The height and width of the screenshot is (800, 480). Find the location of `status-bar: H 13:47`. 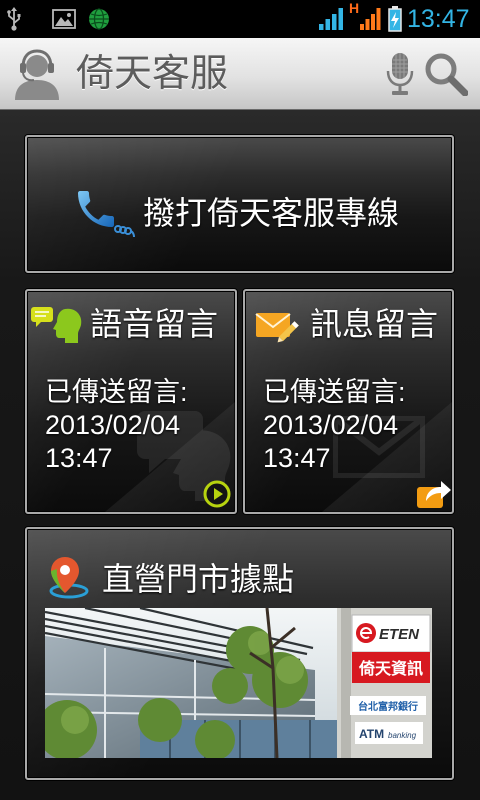

status-bar: H 13:47 is located at coordinates (240, 19).